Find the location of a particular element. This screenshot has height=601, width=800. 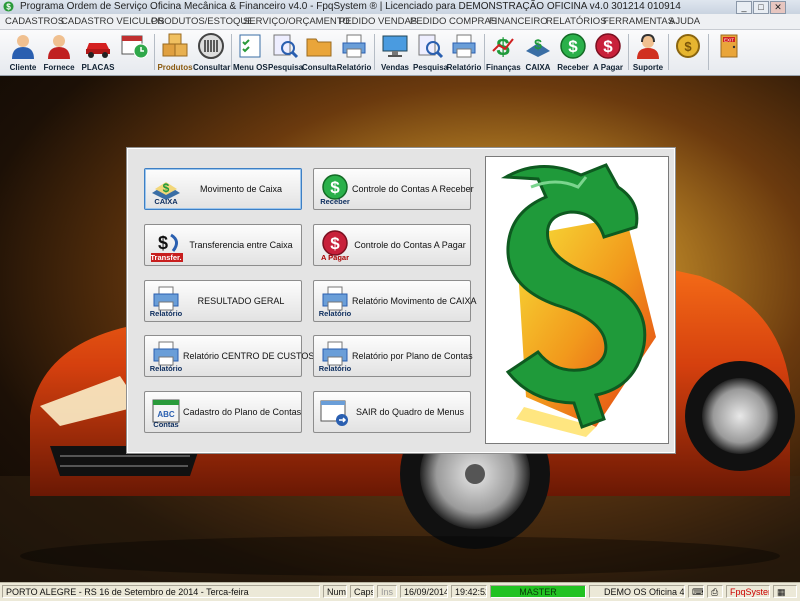

toolbar-financas-button: $ Finanças is located at coordinates (503, 52).